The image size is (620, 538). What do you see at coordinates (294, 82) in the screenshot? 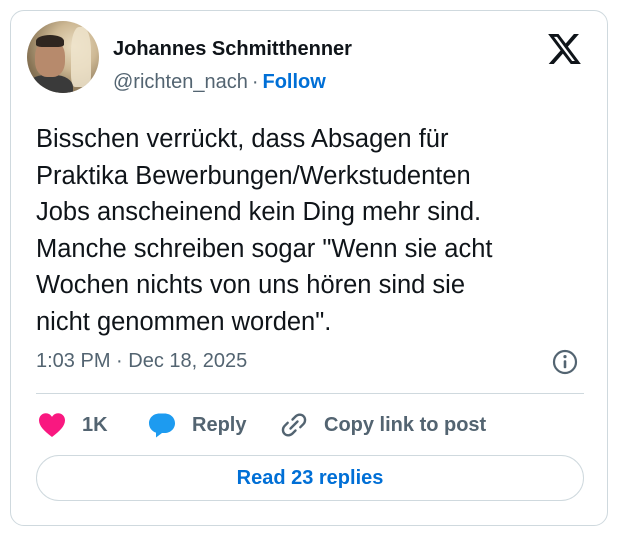
I see `follow-button: Follow` at bounding box center [294, 82].